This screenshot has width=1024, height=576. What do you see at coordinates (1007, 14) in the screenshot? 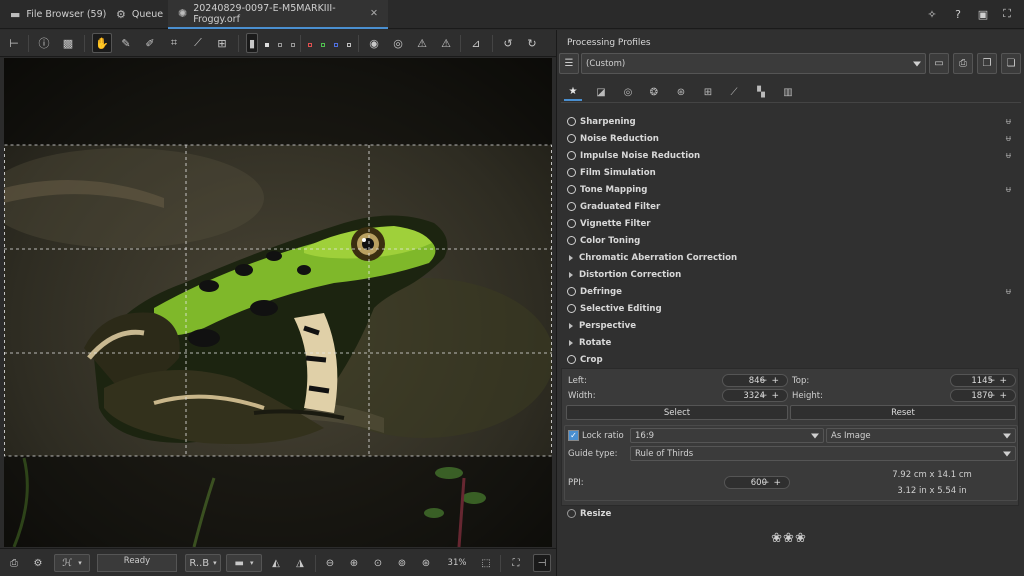
I see `fullscreen-icon: ⛶` at bounding box center [1007, 14].